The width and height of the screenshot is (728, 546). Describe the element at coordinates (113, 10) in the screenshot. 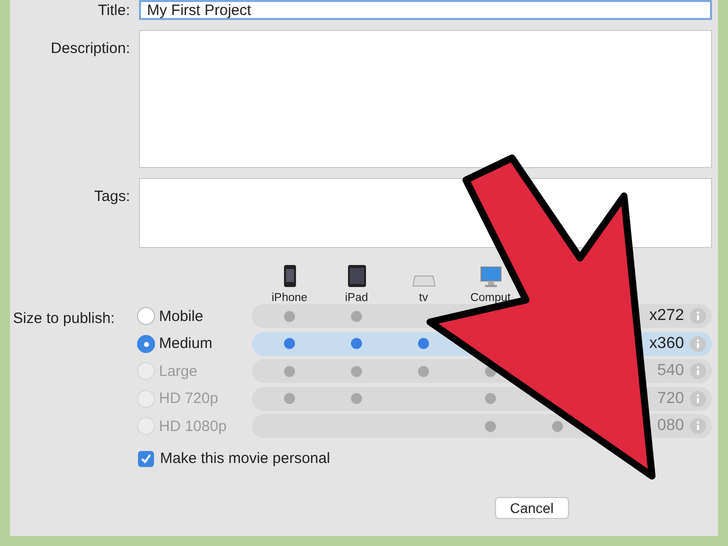

I see `field-label: Title:` at that location.